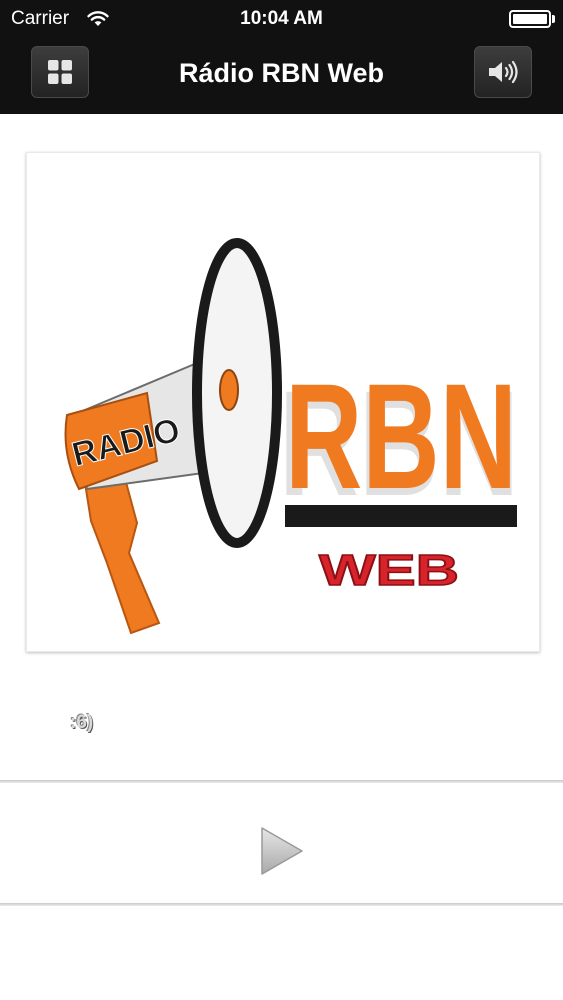 Image resolution: width=563 pixels, height=1000 pixels. I want to click on play-button, so click(282, 851).